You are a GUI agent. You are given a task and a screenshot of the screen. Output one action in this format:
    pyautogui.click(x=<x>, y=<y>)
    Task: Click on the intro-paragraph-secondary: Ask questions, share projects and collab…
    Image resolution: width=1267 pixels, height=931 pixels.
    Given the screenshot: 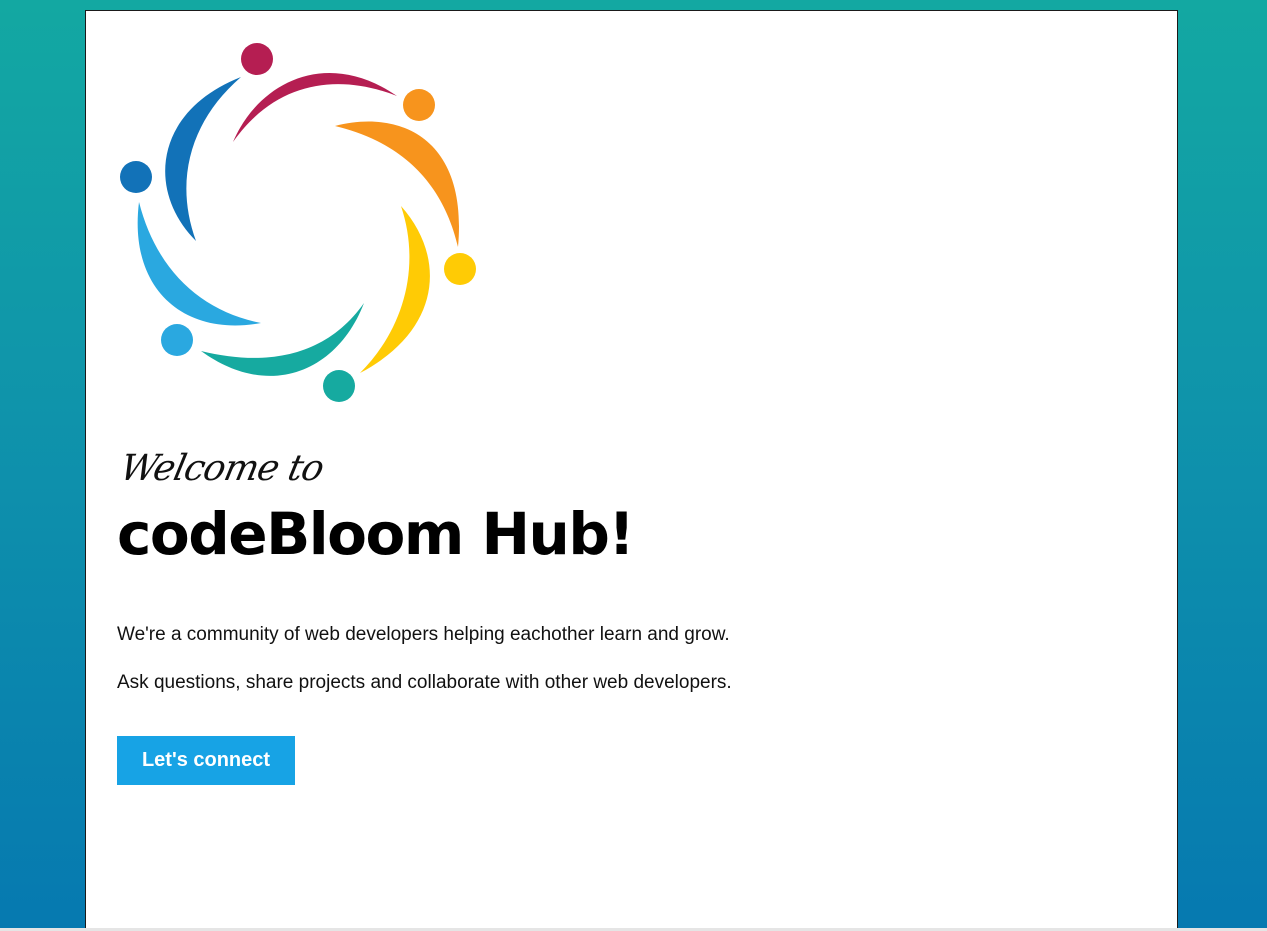 What is the action you would take?
    pyautogui.click(x=424, y=682)
    